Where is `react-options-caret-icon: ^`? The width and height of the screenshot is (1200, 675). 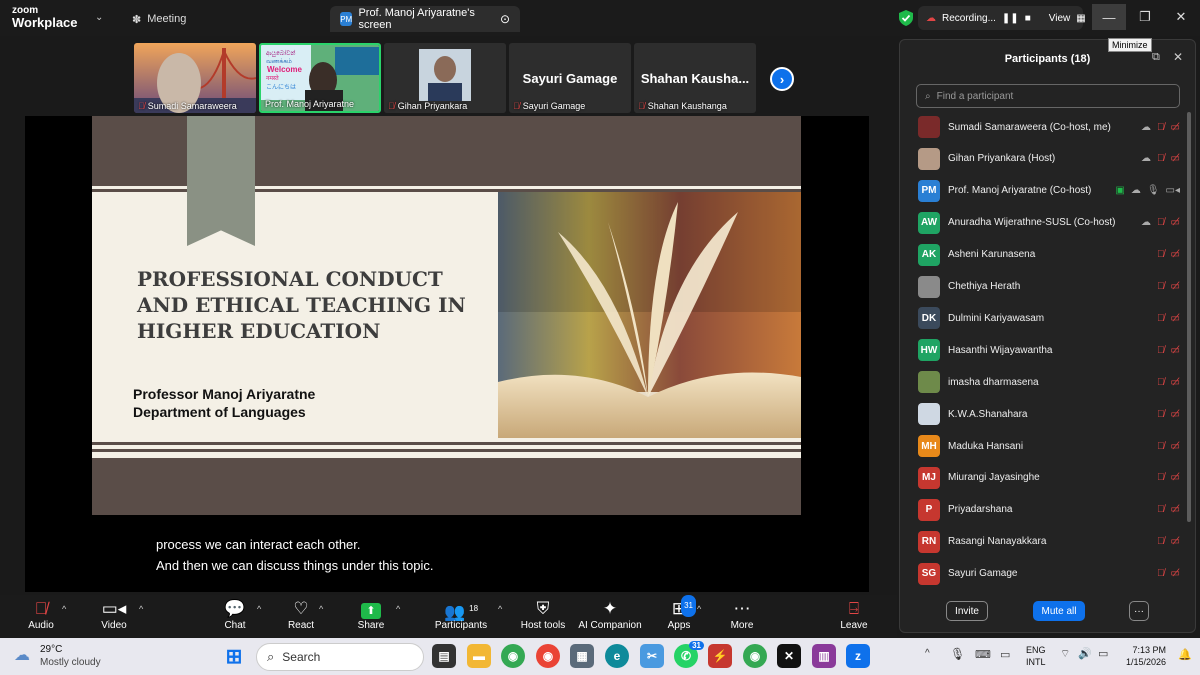
react-options-caret-icon: ^ is located at coordinates (321, 609).